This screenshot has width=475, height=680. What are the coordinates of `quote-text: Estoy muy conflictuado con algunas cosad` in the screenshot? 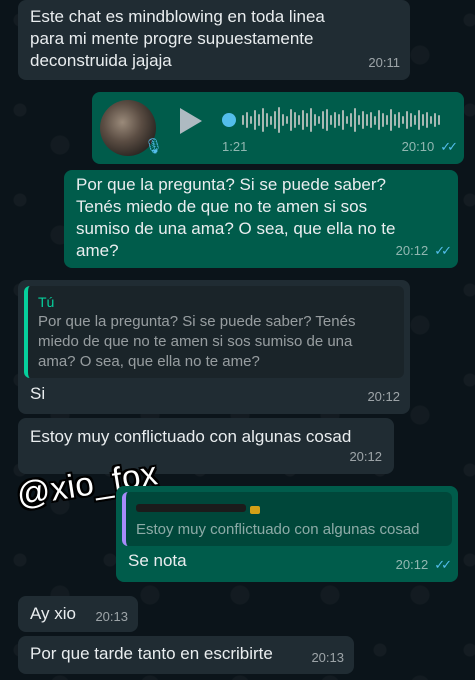 It's located at (278, 529).